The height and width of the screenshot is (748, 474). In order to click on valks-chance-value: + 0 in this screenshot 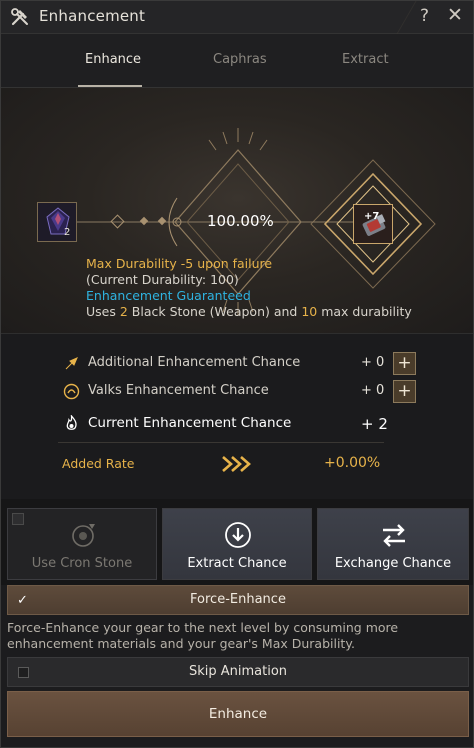, I will do `click(373, 390)`.